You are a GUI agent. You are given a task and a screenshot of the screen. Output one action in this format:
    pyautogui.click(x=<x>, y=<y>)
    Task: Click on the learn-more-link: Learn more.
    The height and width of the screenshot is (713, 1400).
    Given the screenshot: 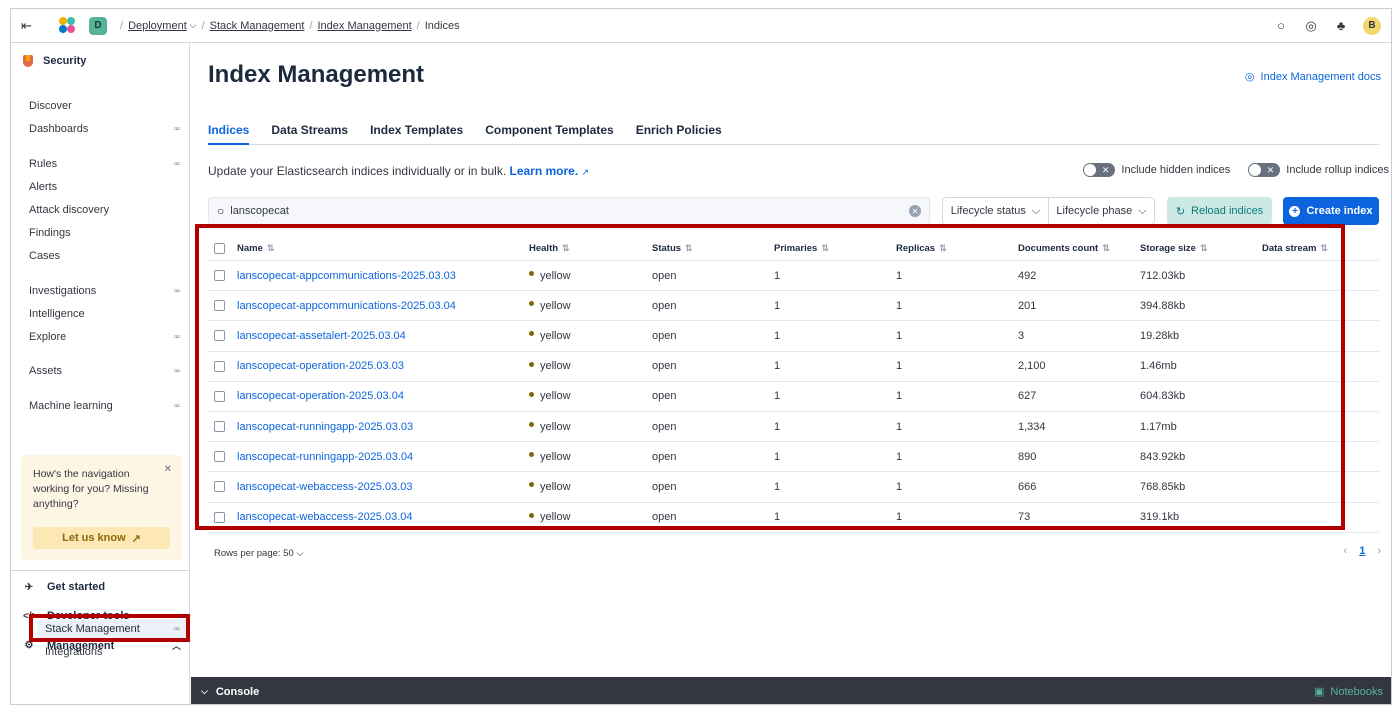 What is the action you would take?
    pyautogui.click(x=544, y=171)
    